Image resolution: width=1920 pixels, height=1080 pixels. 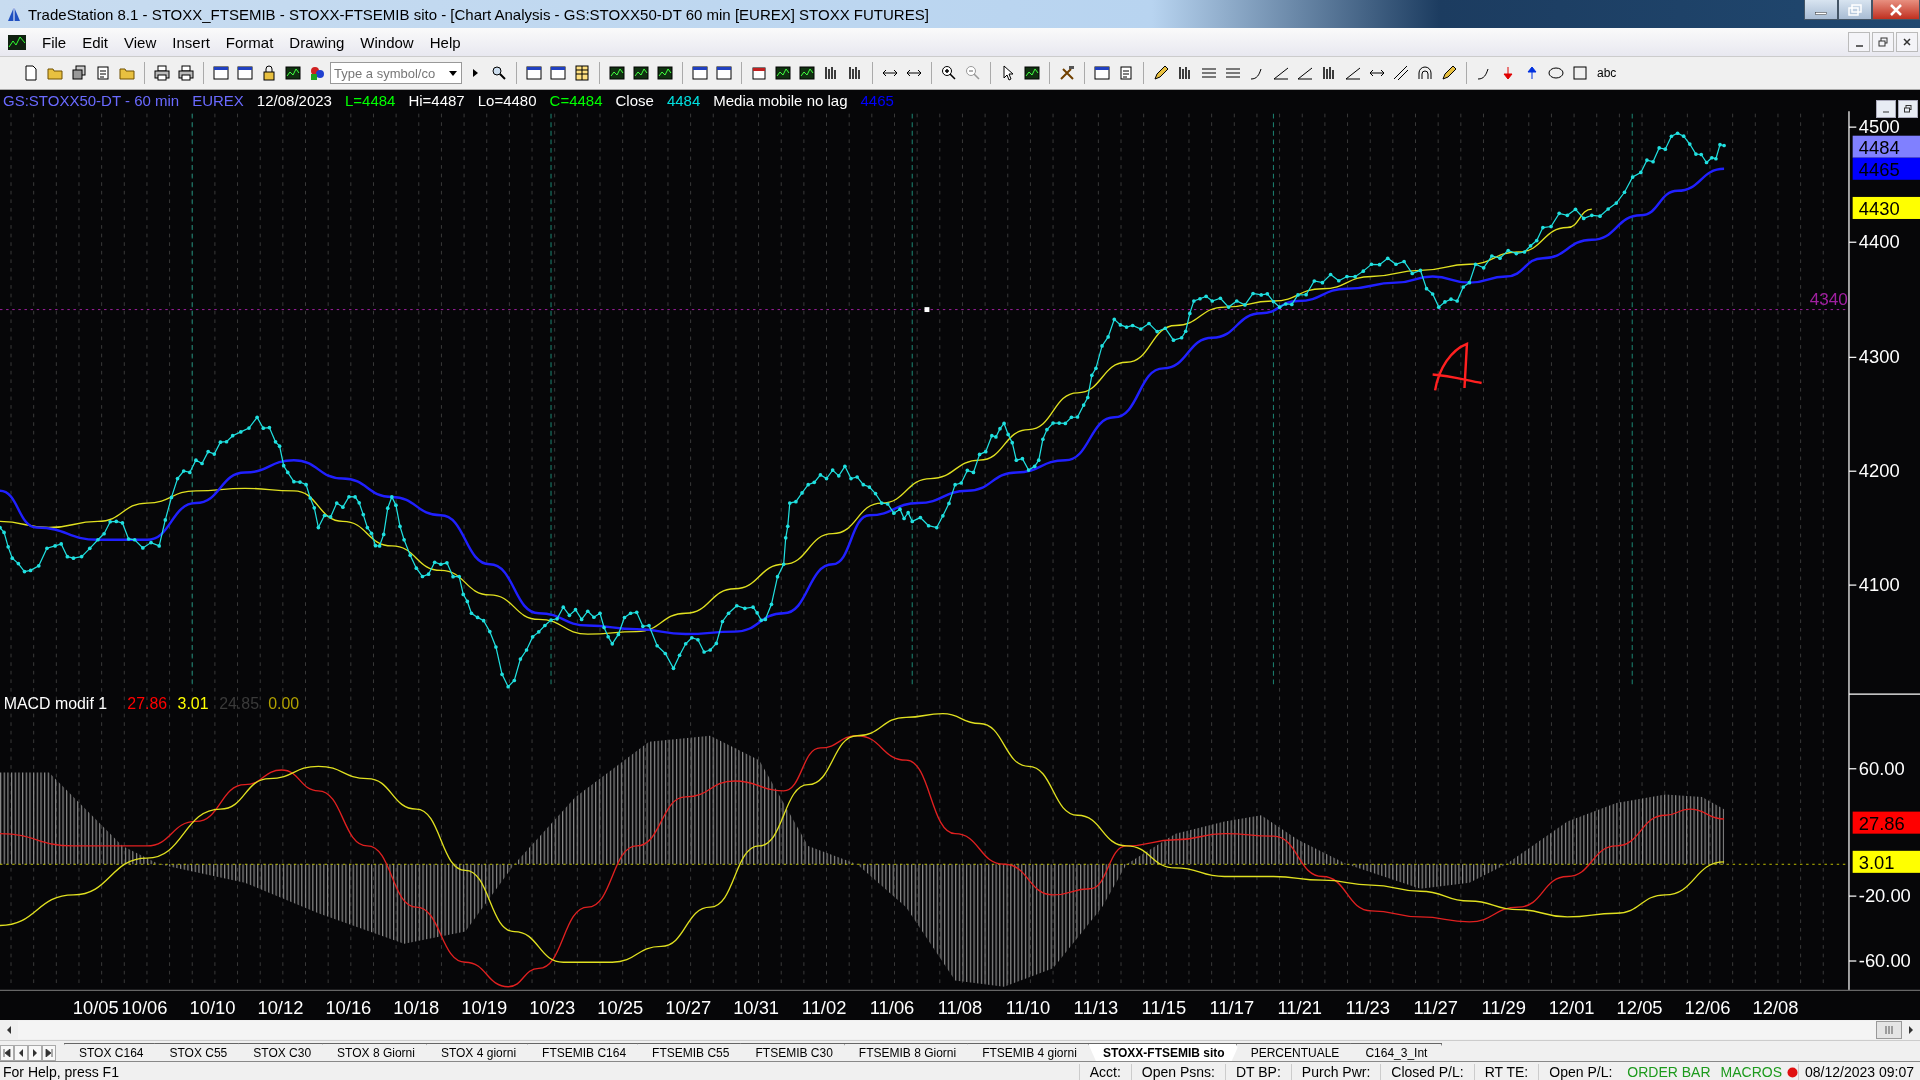 I want to click on axis-label: 4300, so click(x=1879, y=357).